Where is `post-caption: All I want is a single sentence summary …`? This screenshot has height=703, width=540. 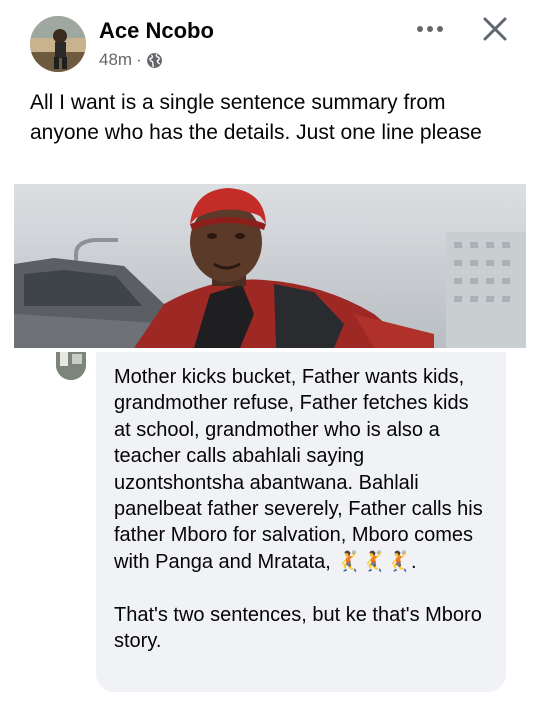
post-caption: All I want is a single sentence summary … is located at coordinates (256, 117).